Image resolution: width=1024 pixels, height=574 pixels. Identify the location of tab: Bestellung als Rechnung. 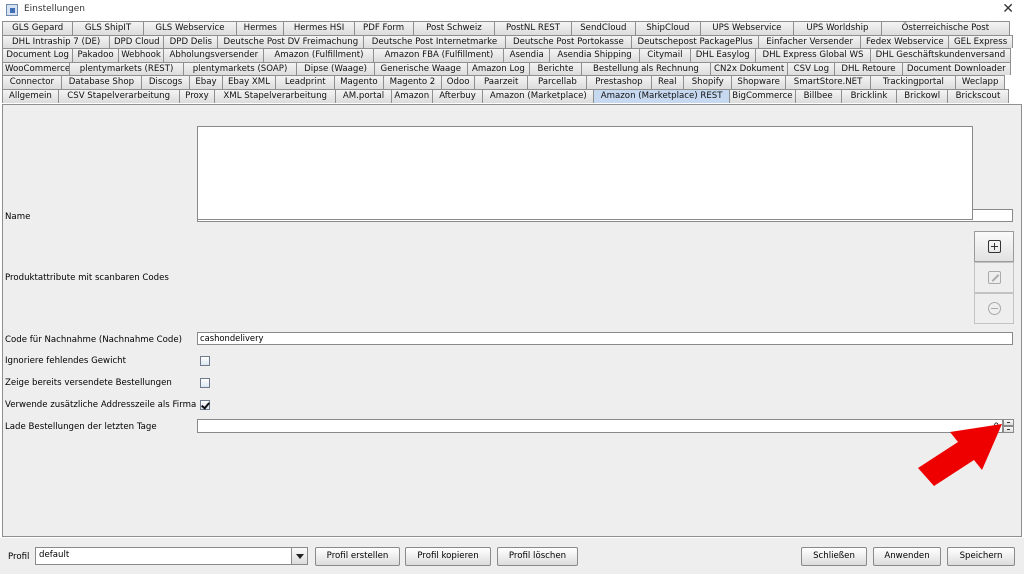
(646, 68).